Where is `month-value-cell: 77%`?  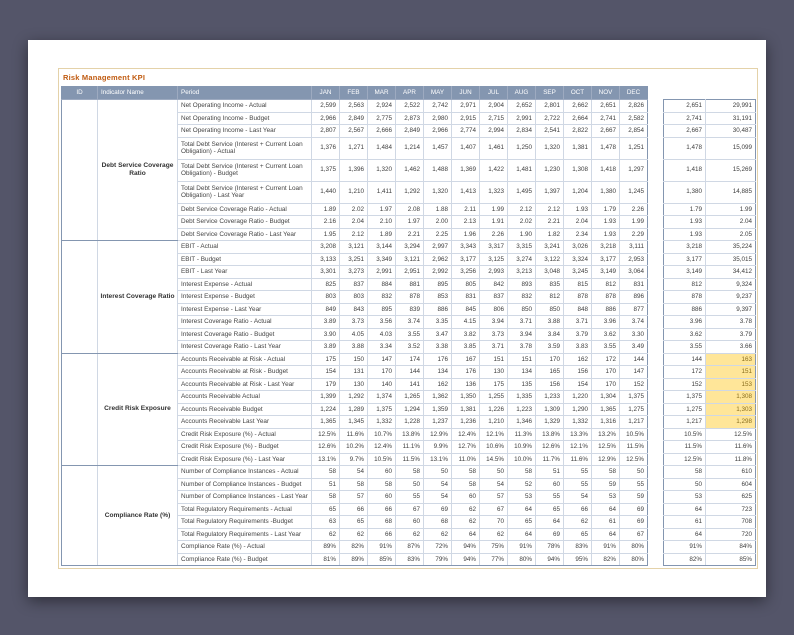 month-value-cell: 77% is located at coordinates (493, 559).